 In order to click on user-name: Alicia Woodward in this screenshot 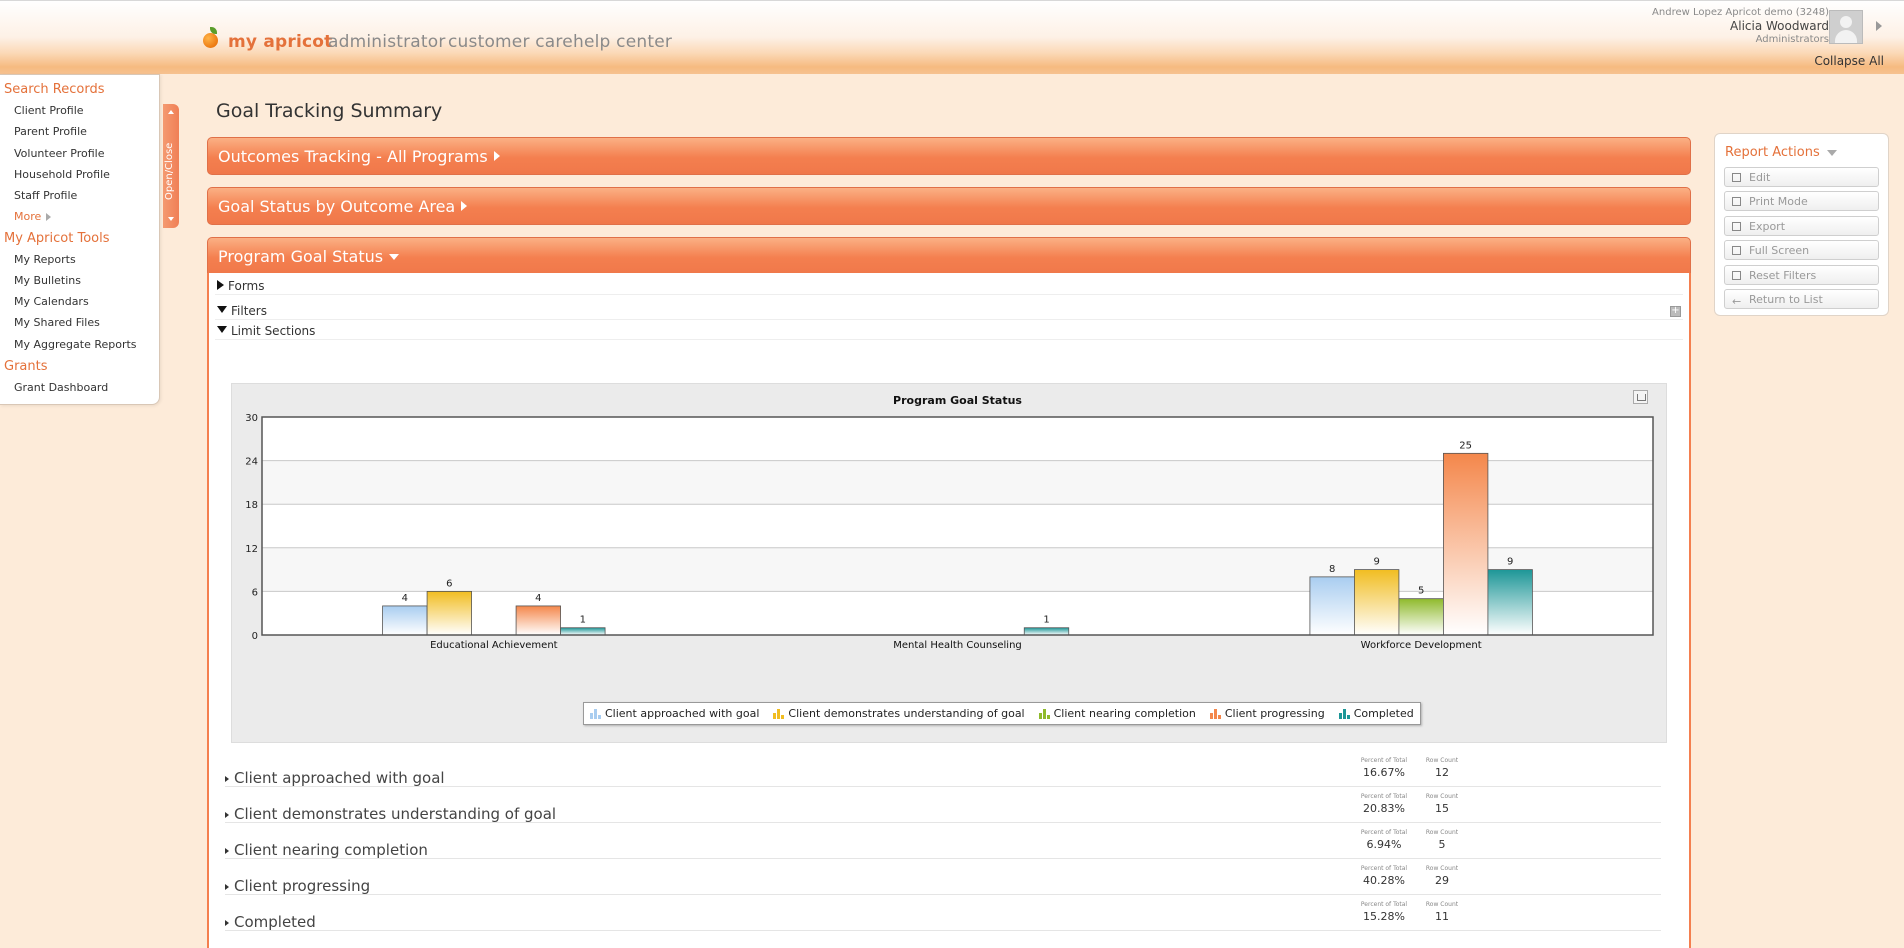, I will do `click(1740, 26)`.